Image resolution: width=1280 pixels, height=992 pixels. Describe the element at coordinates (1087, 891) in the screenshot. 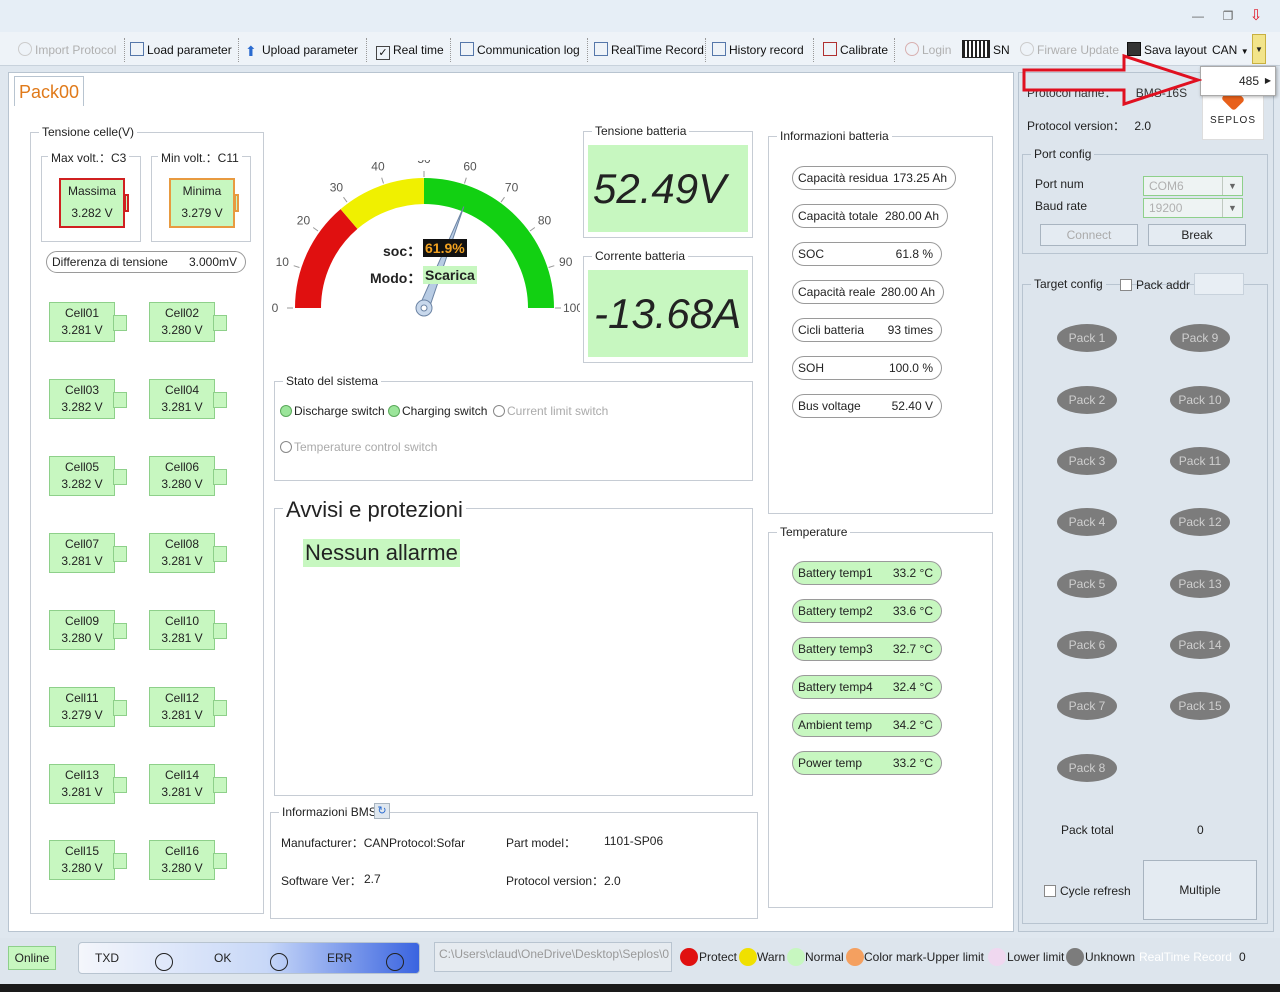

I see `cycle-refresh-checkbox: Cycle refresh` at that location.